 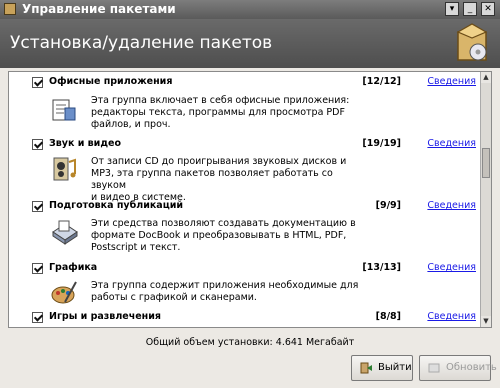 I want to click on list-scrollbar: ▲ ▼, so click(x=485, y=199).